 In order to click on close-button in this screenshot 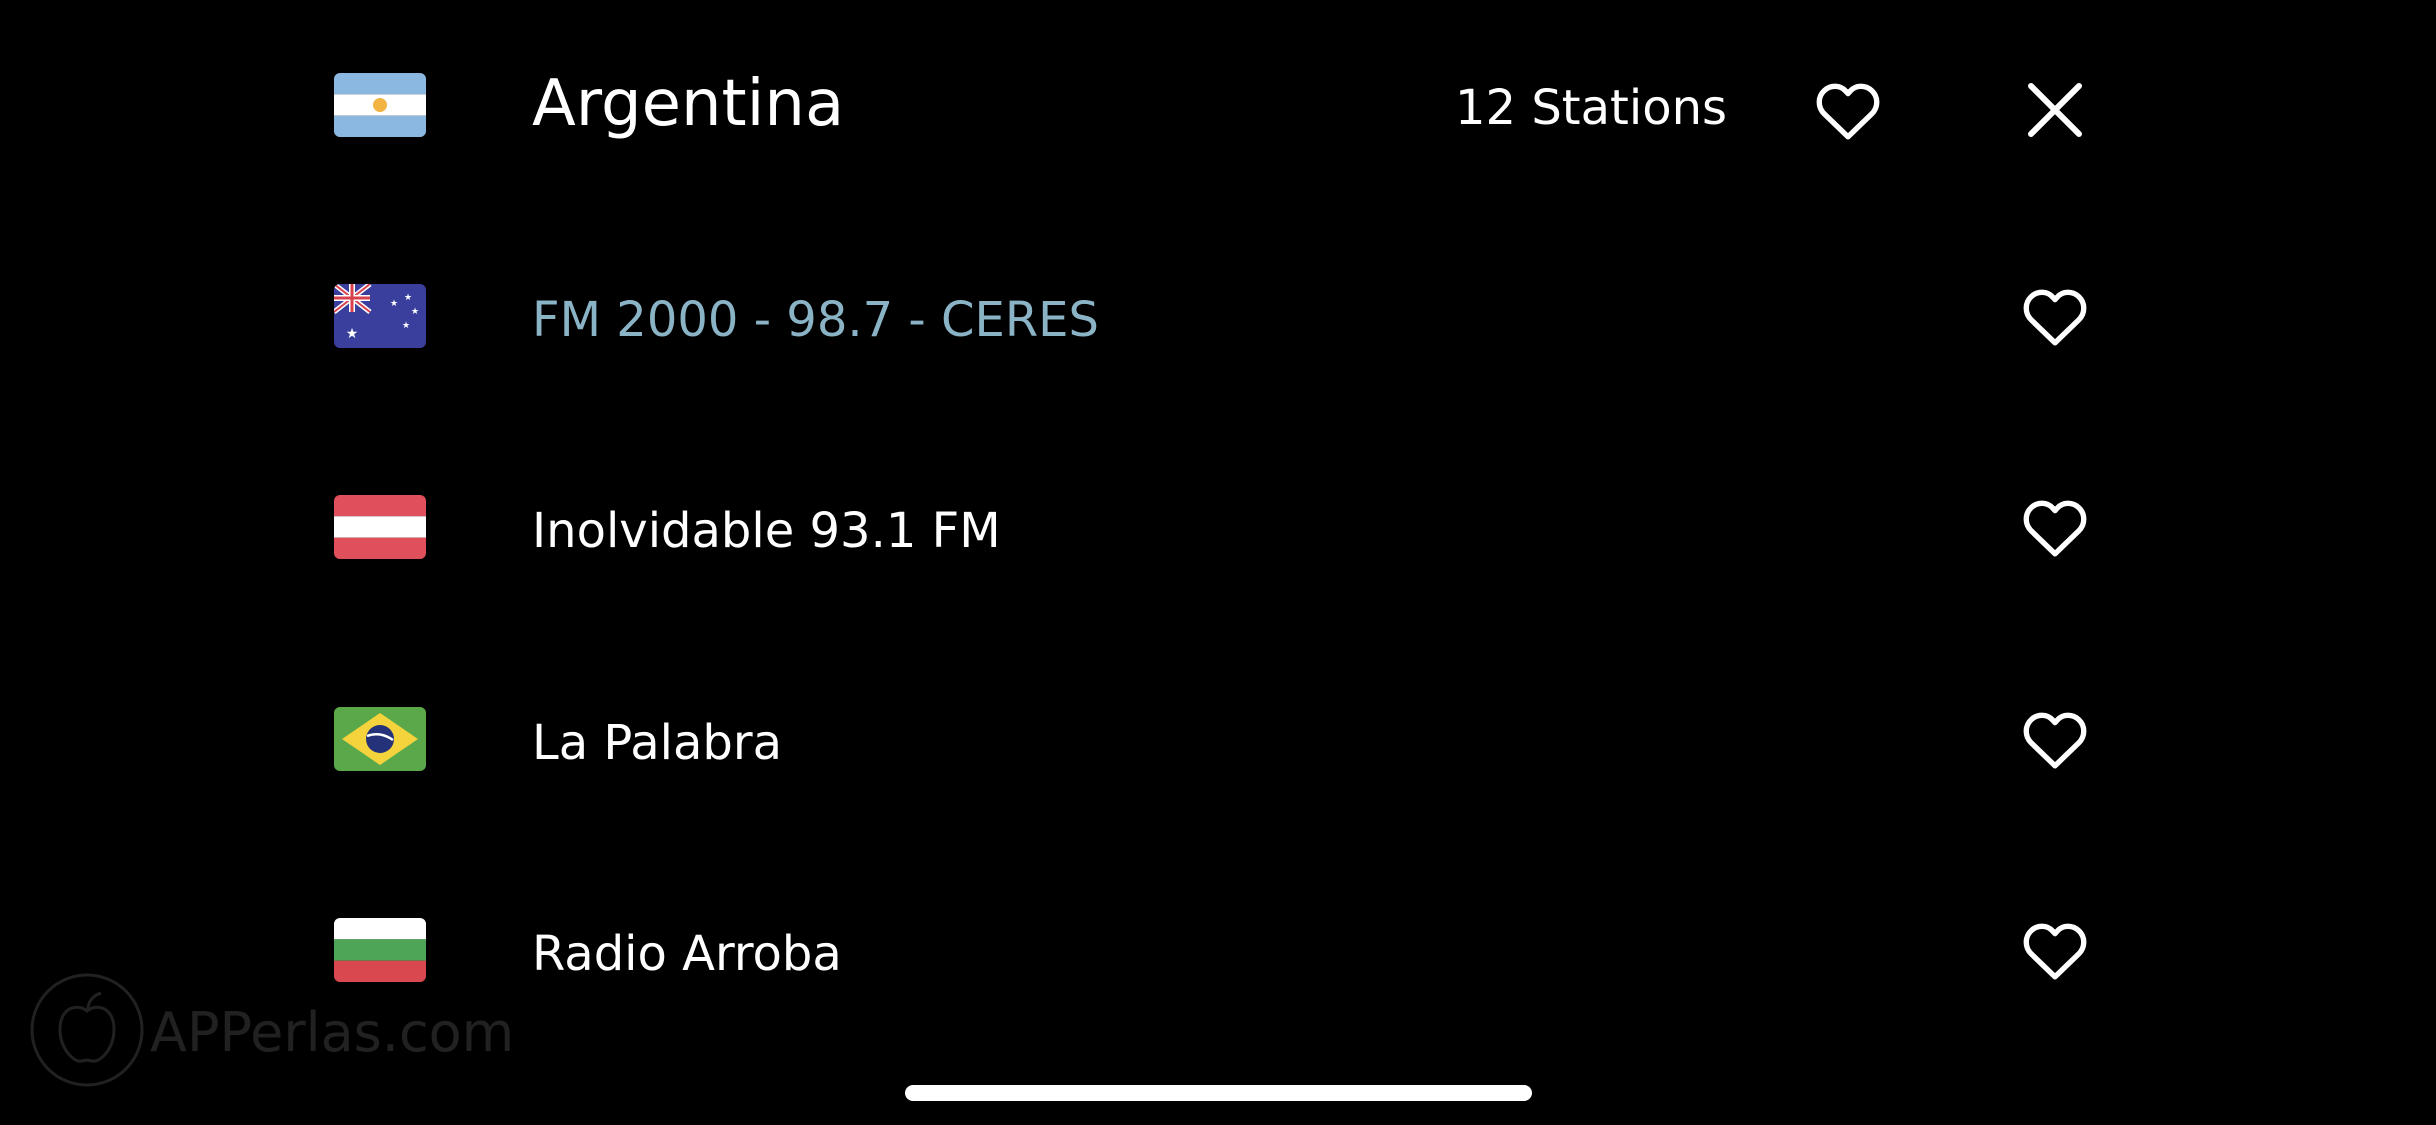, I will do `click(2055, 110)`.